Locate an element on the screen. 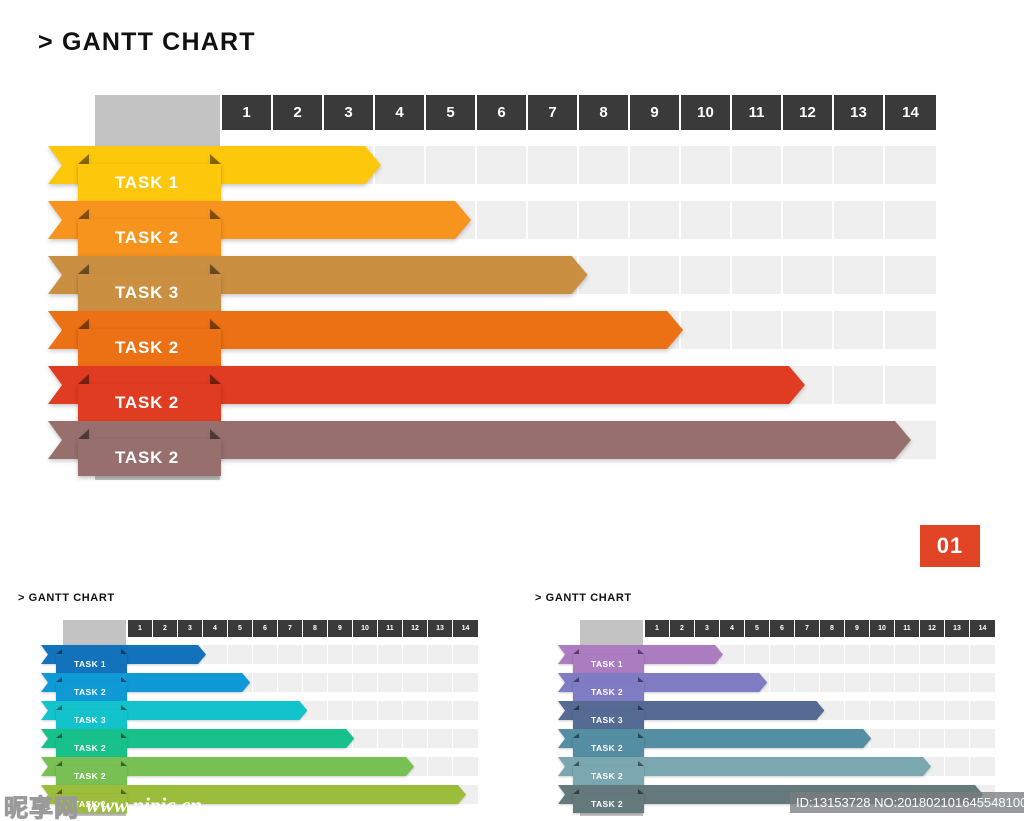  mini-left-col-13: 13 is located at coordinates (440, 628).